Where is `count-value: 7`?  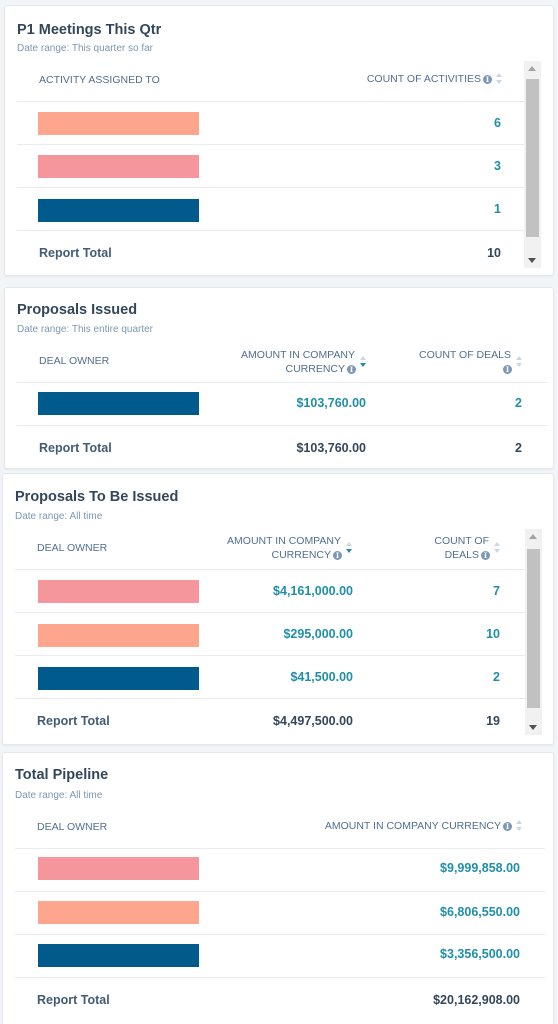
count-value: 7 is located at coordinates (496, 591).